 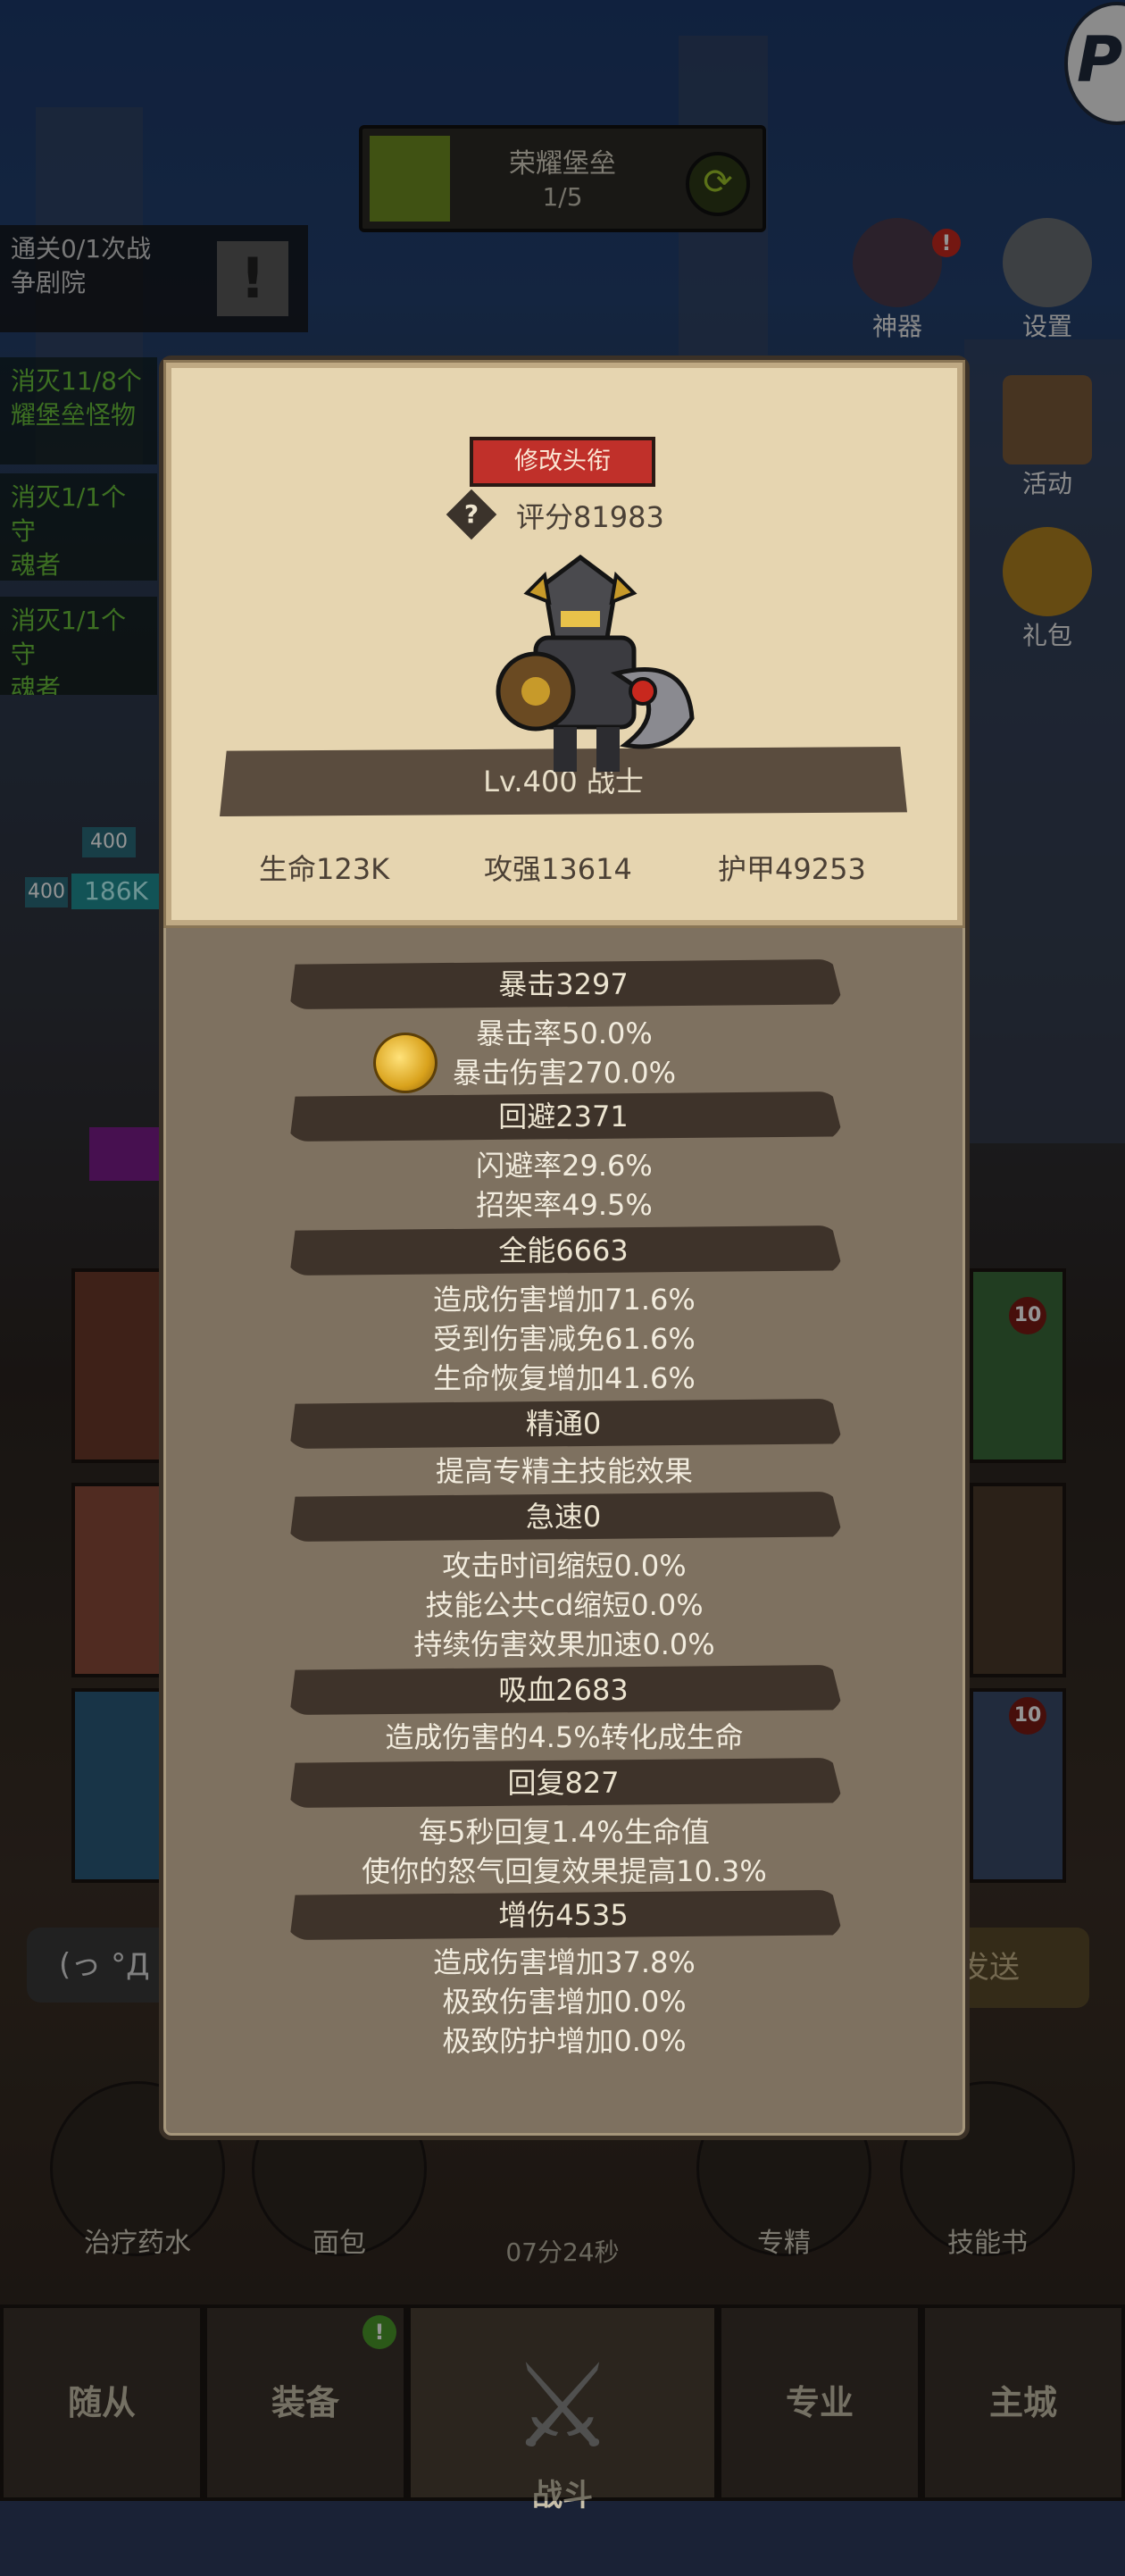 What do you see at coordinates (596, 663) in the screenshot?
I see `warrior-avatar` at bounding box center [596, 663].